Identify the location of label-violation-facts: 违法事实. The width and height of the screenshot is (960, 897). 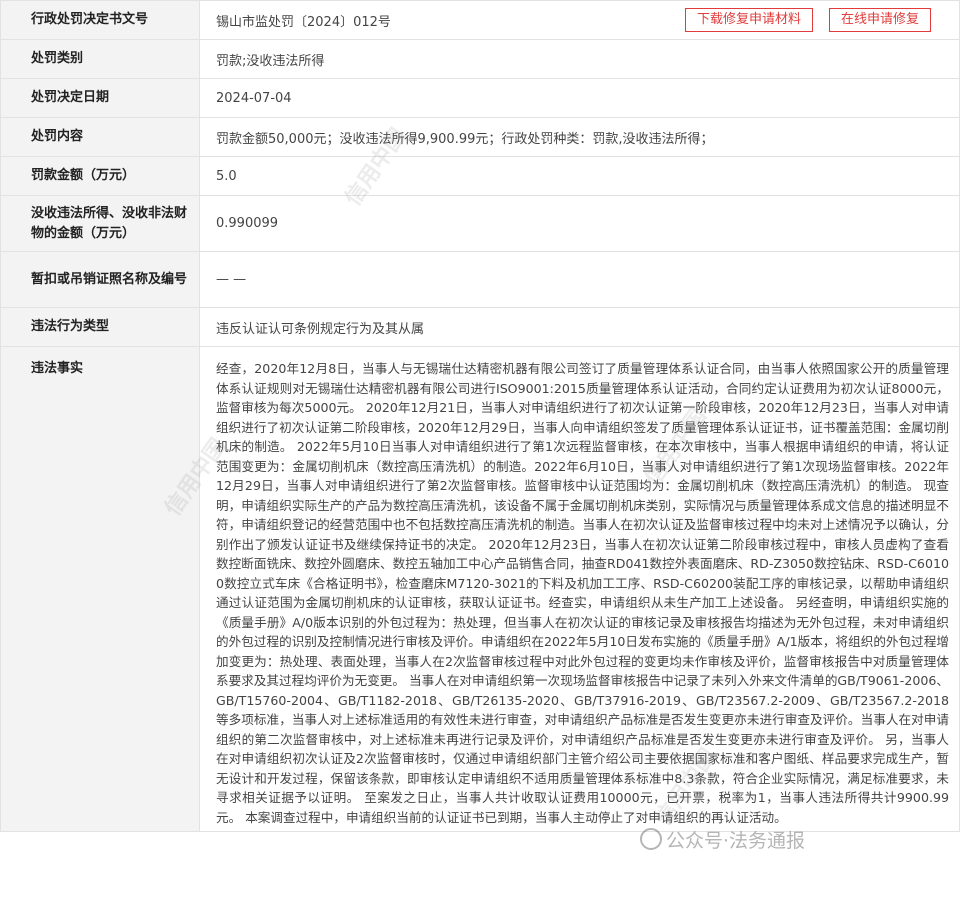
(100, 589).